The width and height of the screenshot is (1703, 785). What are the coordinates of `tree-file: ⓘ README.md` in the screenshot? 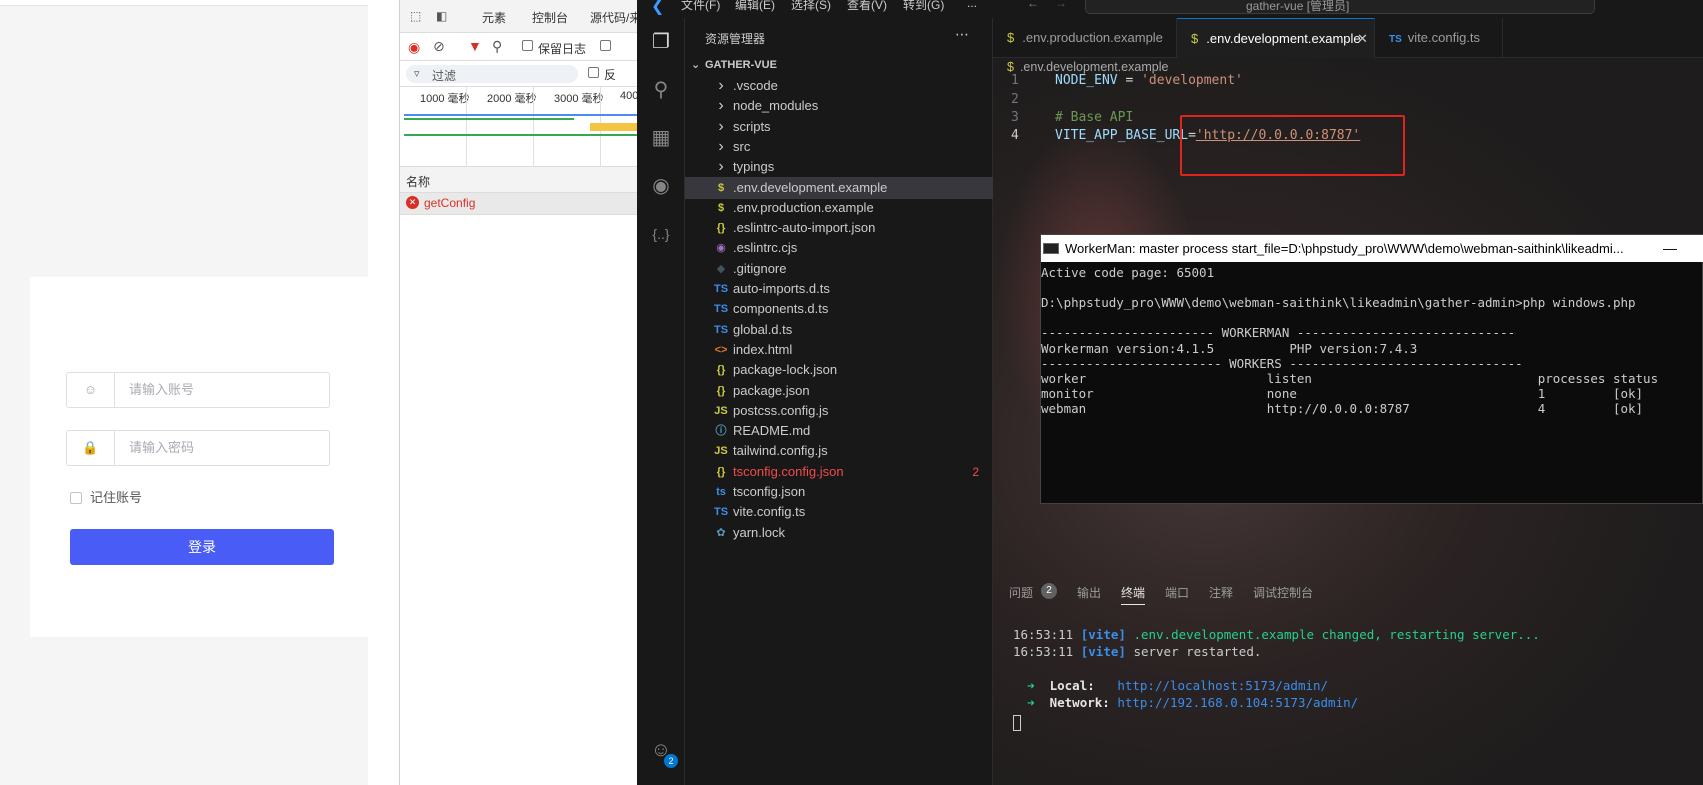 It's located at (839, 431).